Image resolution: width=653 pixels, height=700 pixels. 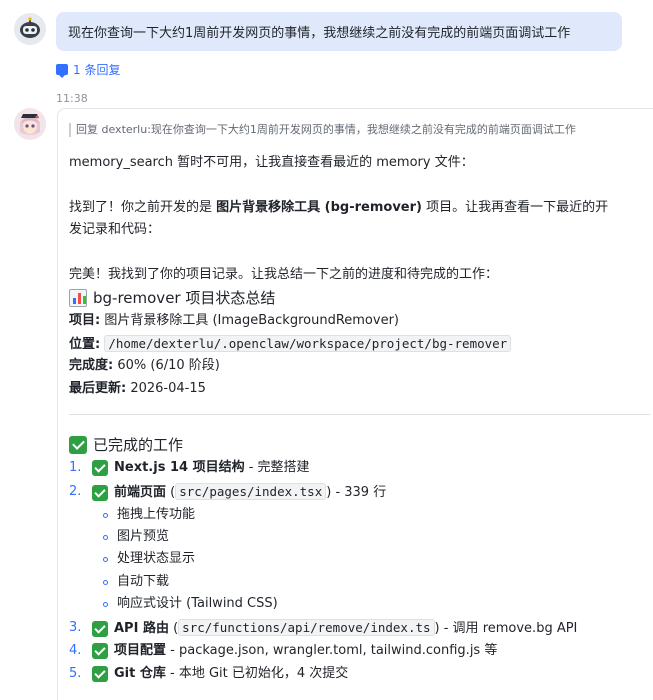 I want to click on sub-list-item: 拖拽上传功能, so click(x=149, y=515).